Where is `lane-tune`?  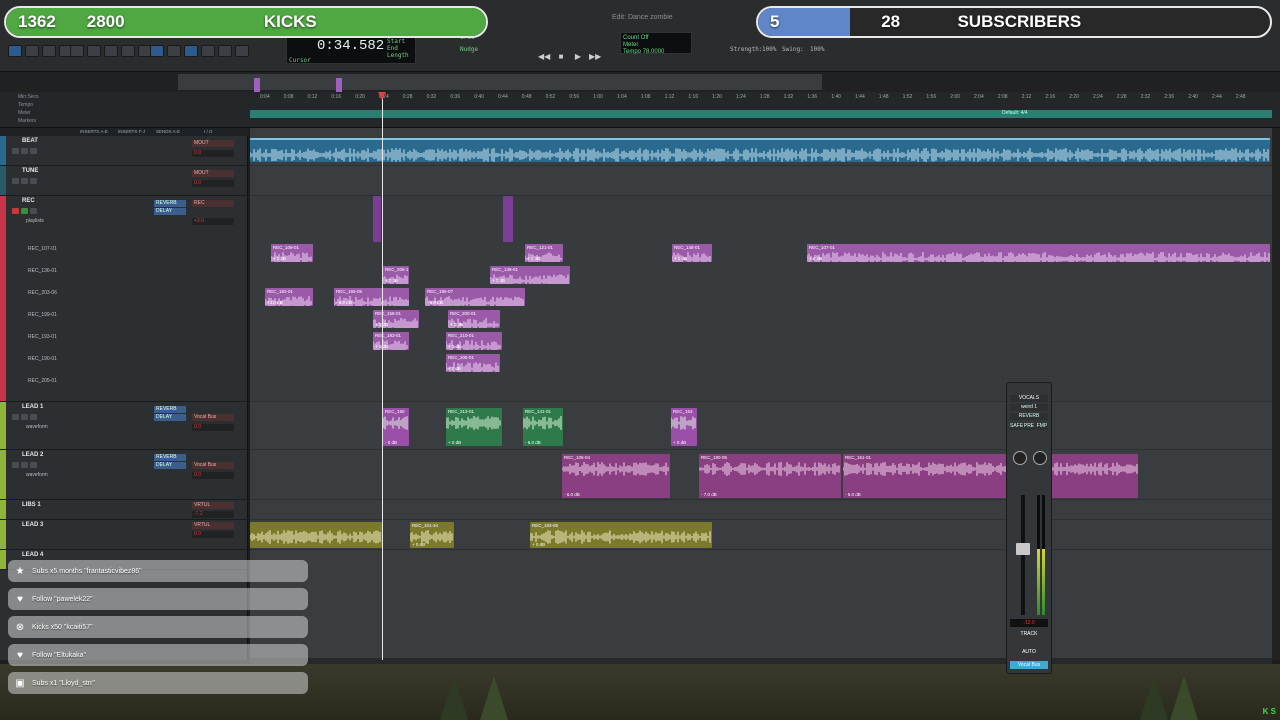
lane-tune is located at coordinates (761, 181).